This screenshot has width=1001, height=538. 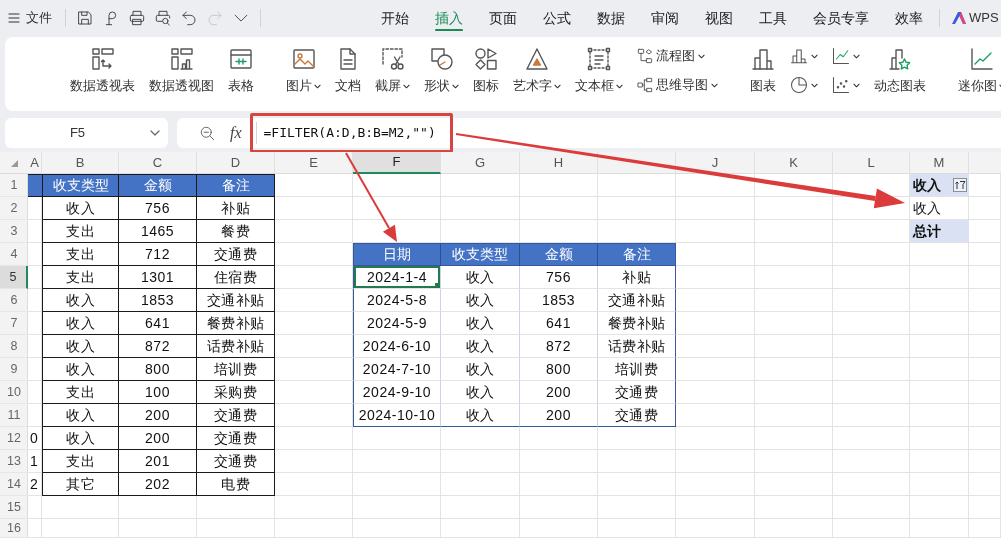 What do you see at coordinates (871, 163) in the screenshot?
I see `column-header: L` at bounding box center [871, 163].